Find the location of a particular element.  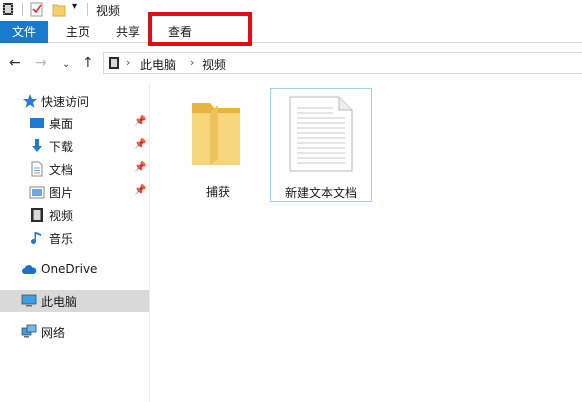

sidebar-item-documents: 文档 📌 is located at coordinates (74, 169).